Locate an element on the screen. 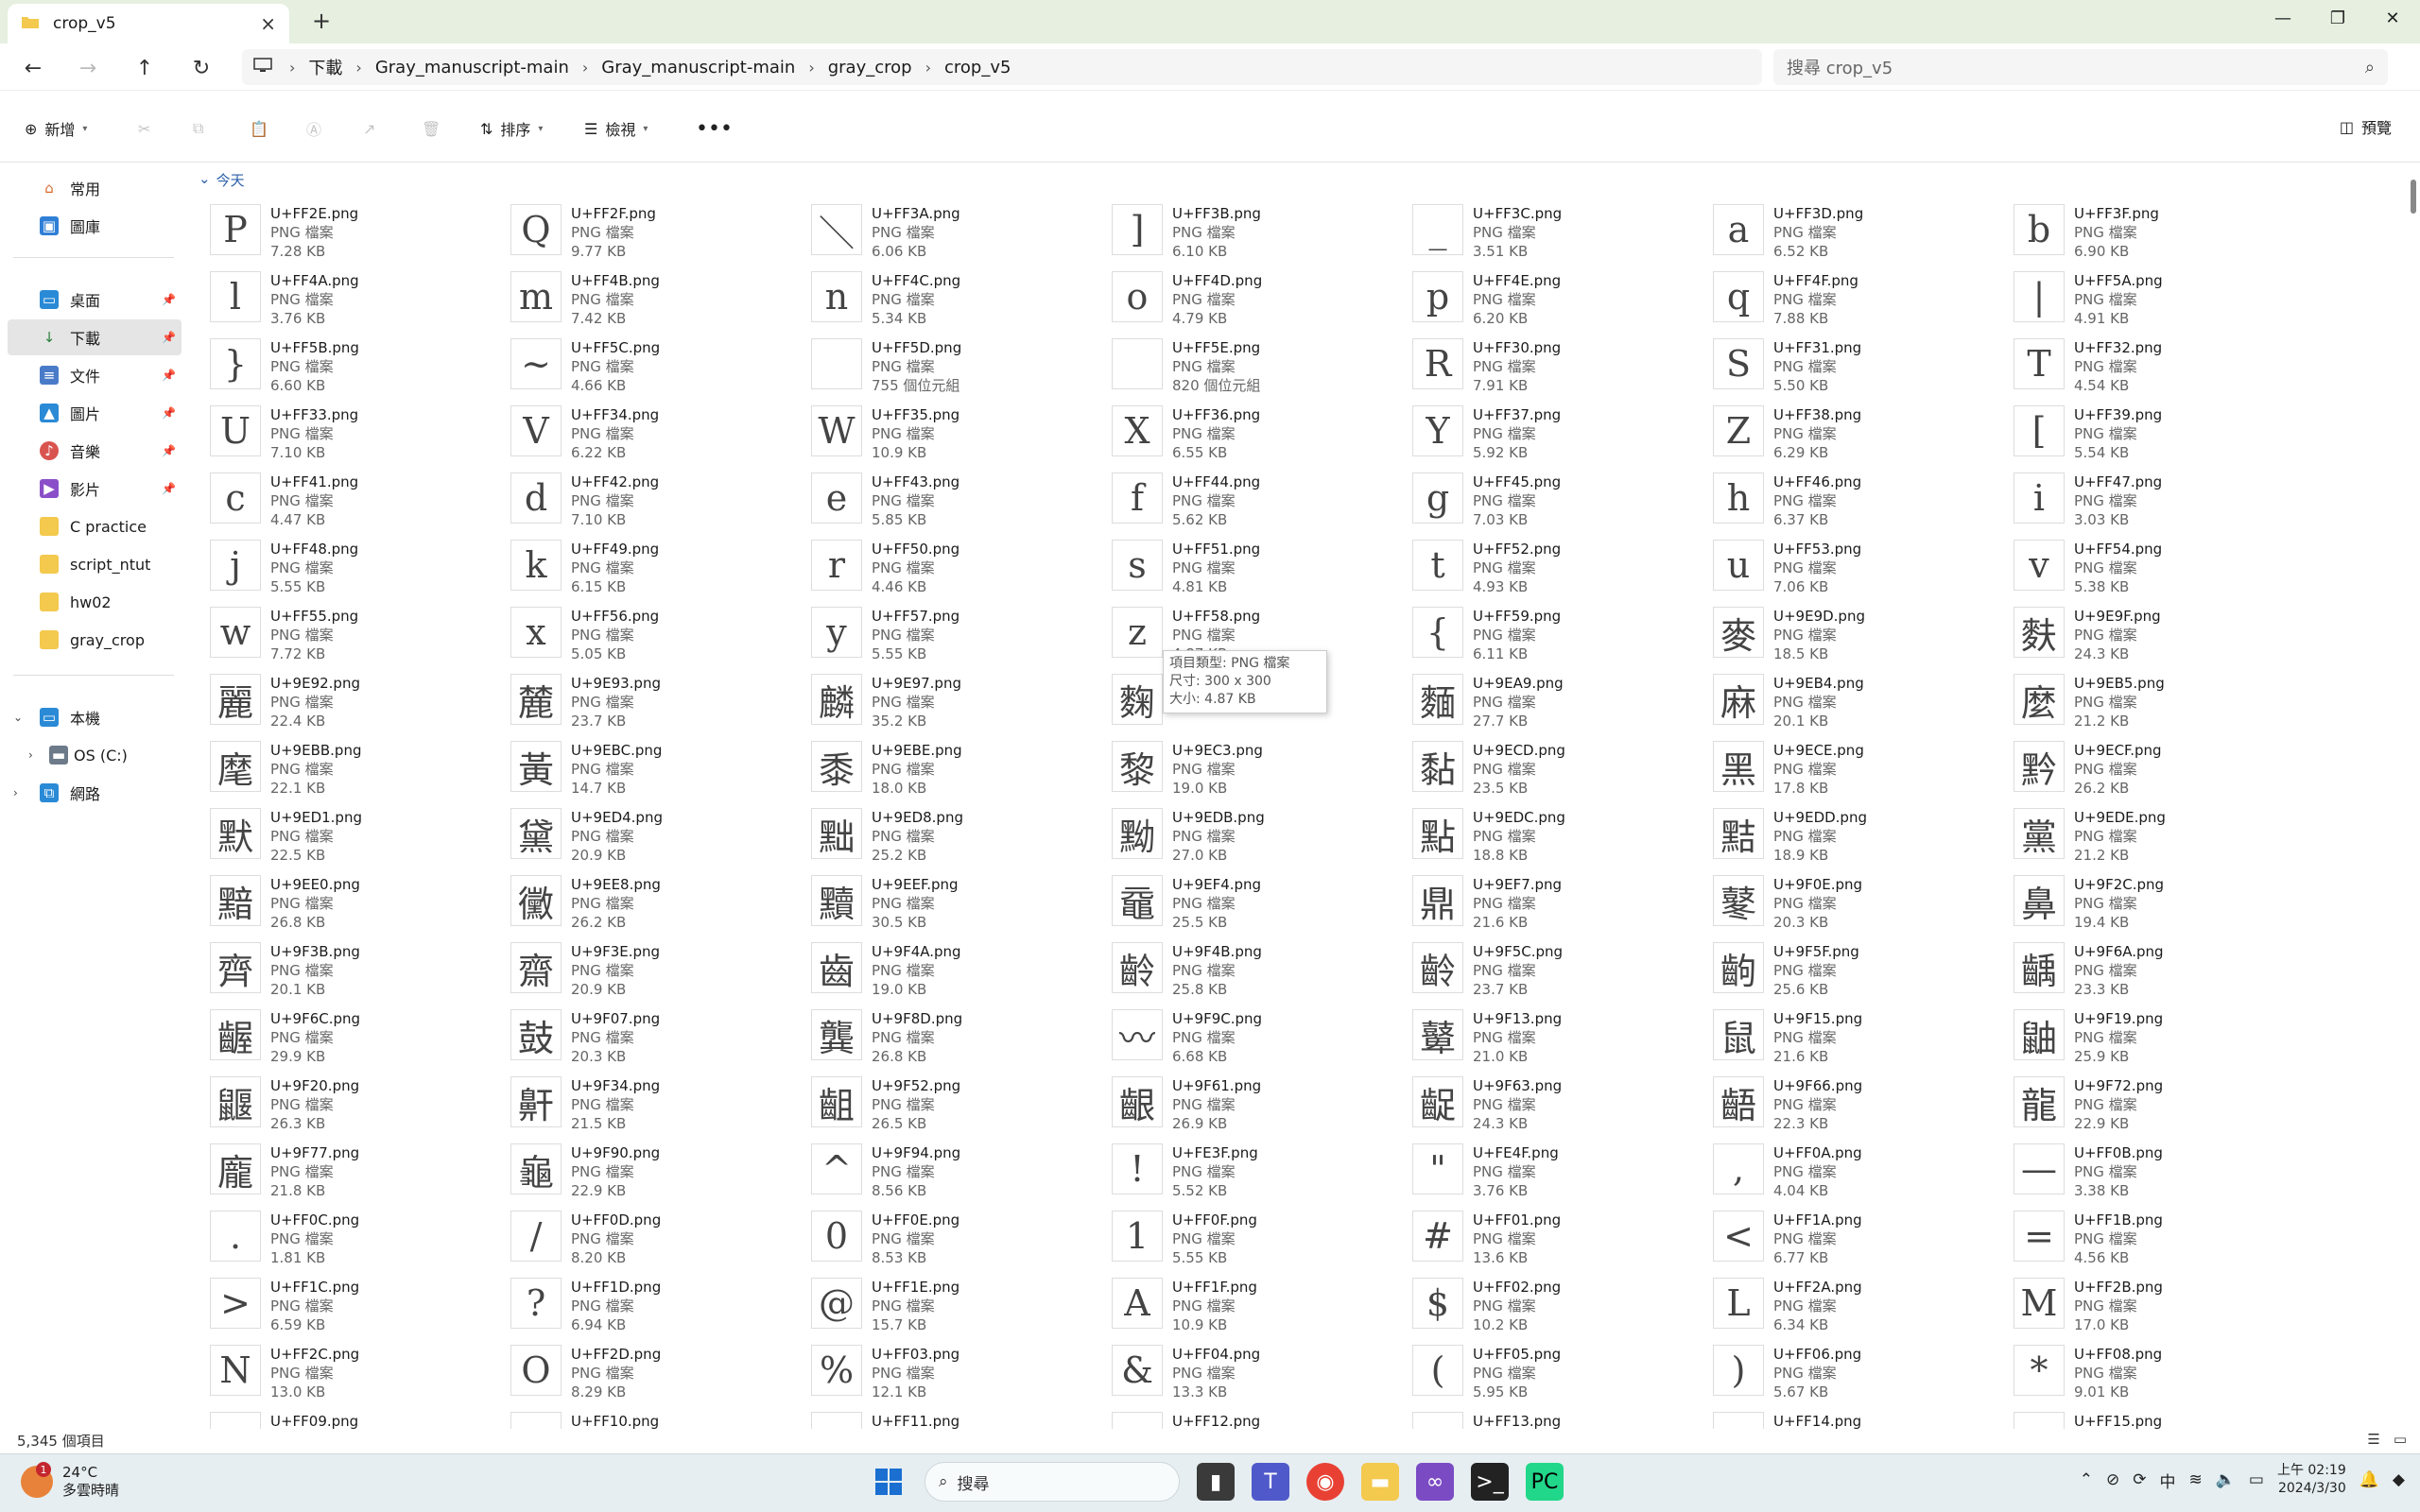 Image resolution: width=2420 pixels, height=1512 pixels. minimize-icon: — is located at coordinates (2283, 18).